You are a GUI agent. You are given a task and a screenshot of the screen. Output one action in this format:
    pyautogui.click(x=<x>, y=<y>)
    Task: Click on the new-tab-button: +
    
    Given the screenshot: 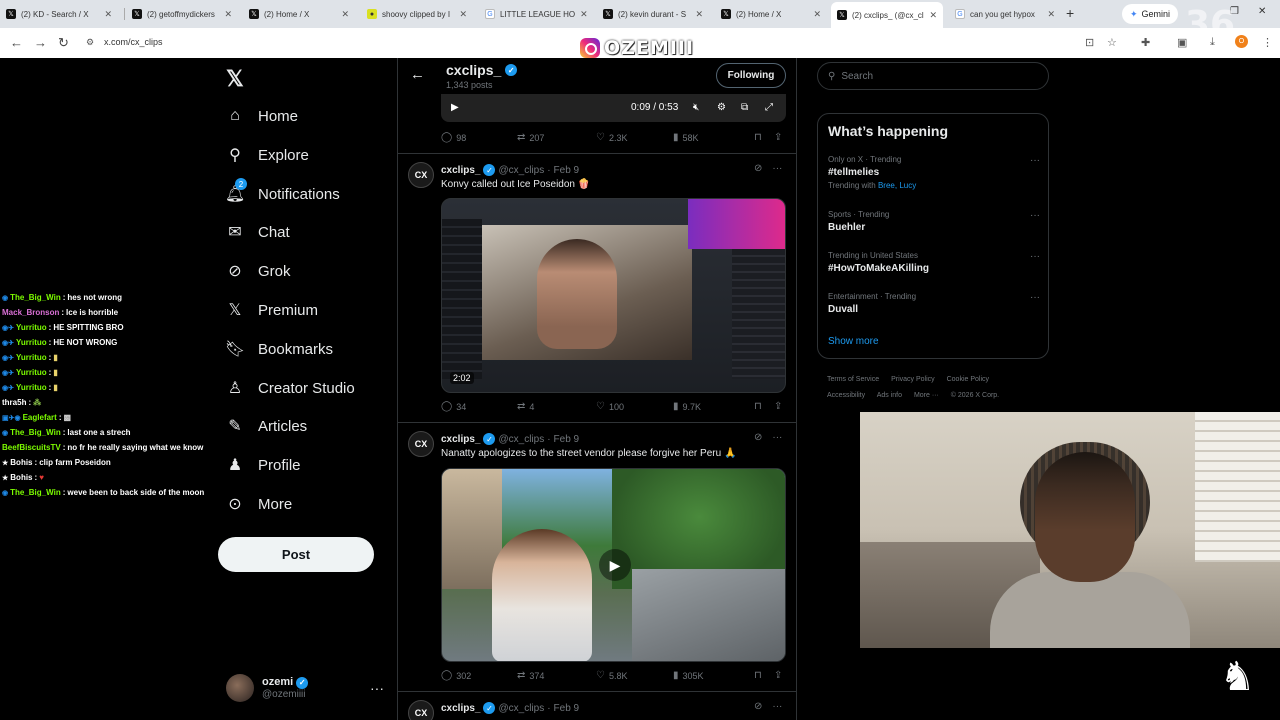 What is the action you would take?
    pyautogui.click(x=1070, y=13)
    